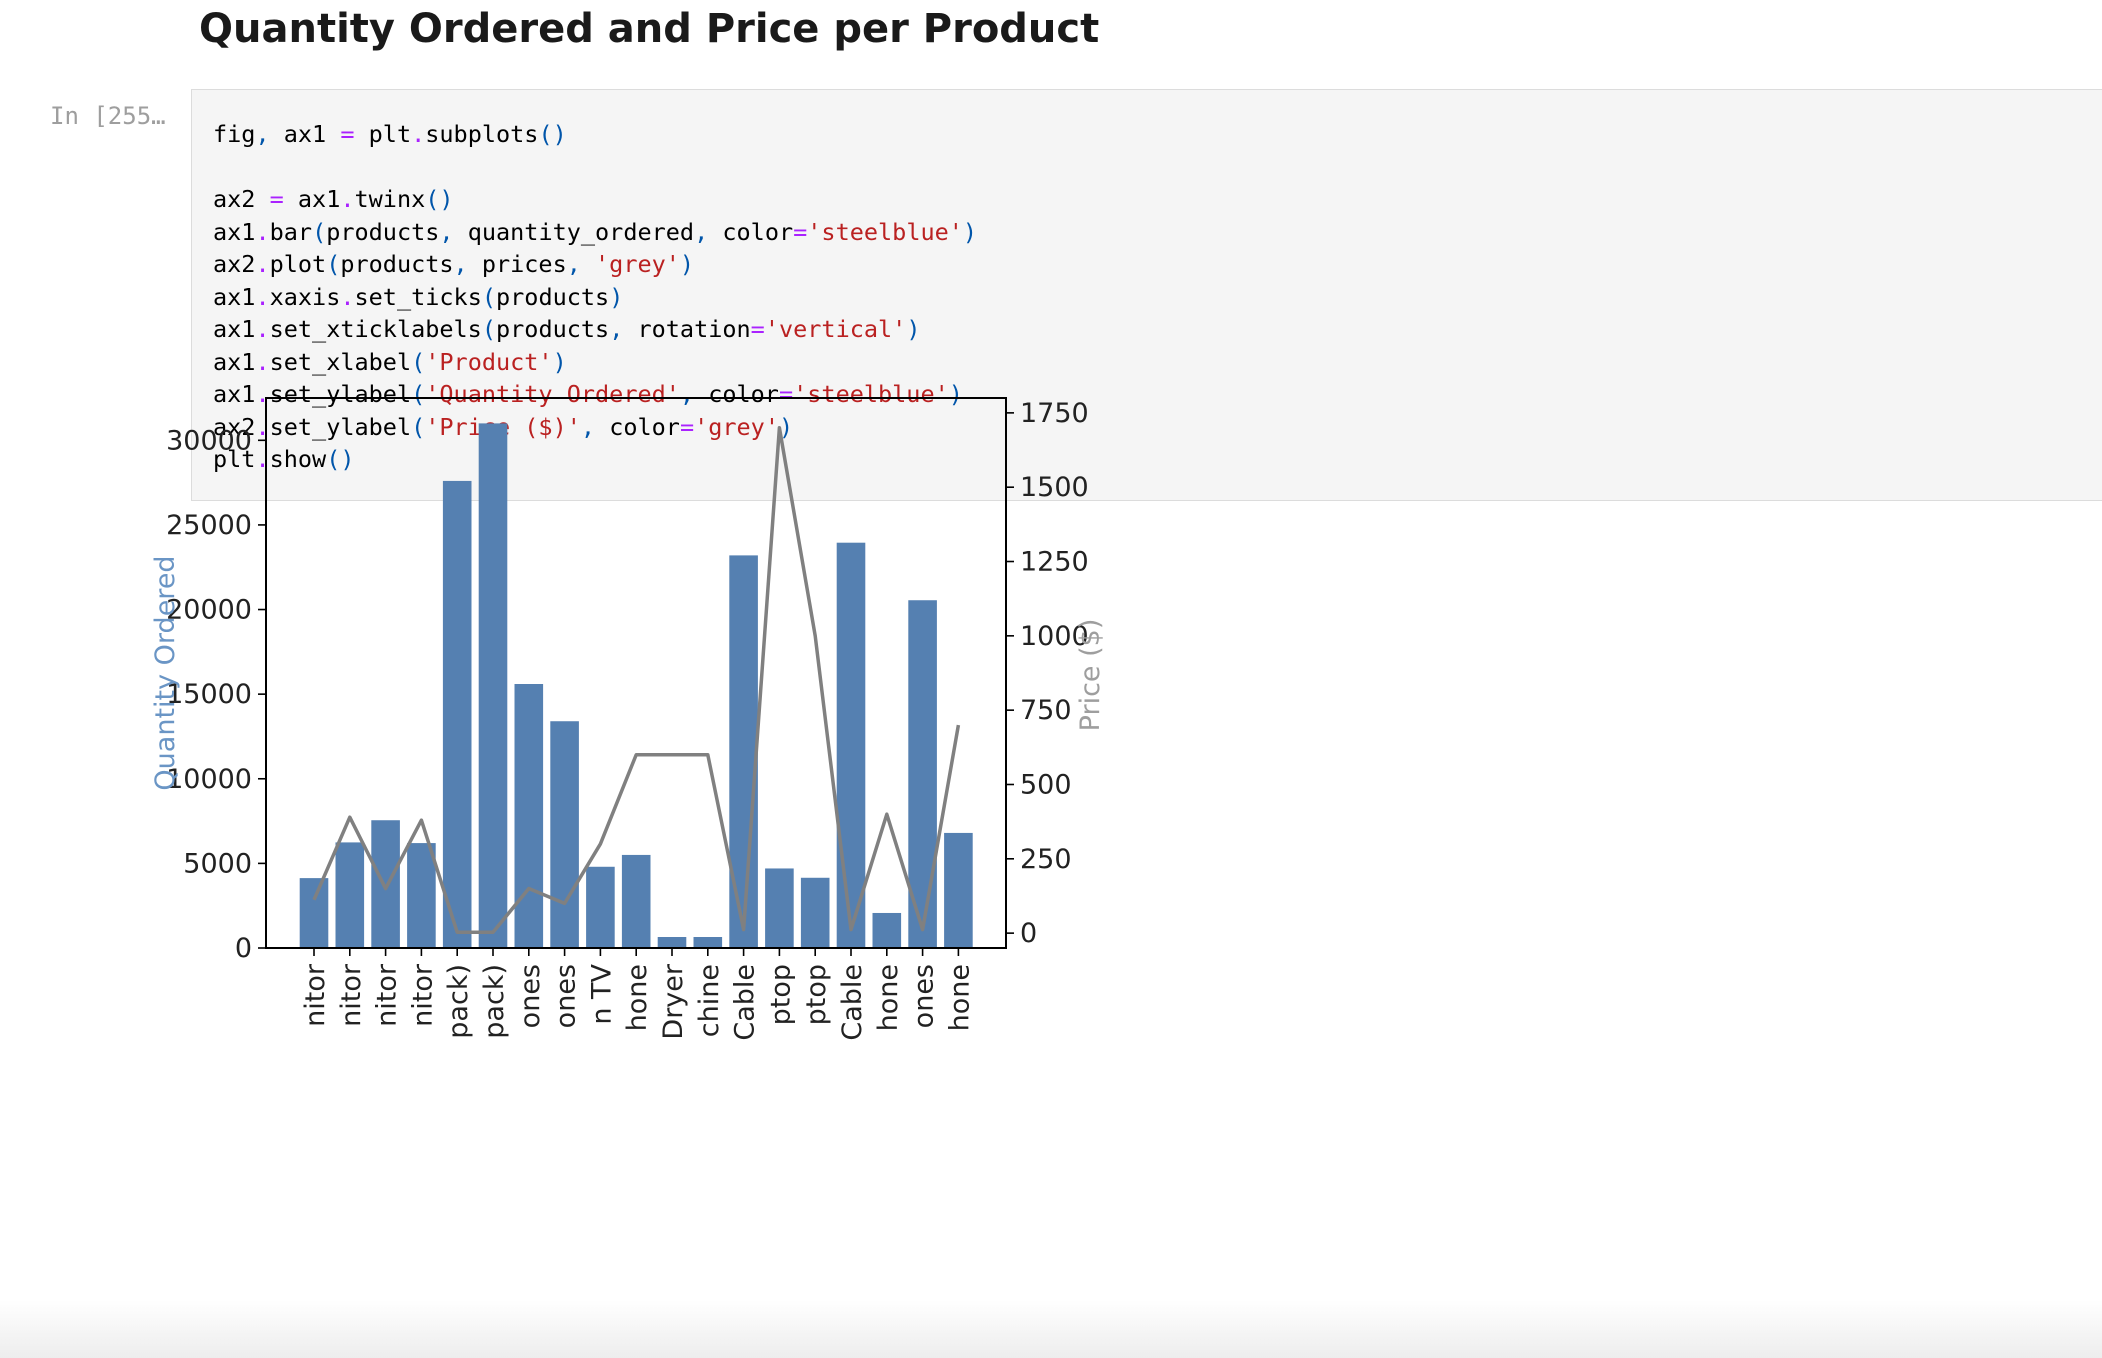 Image resolution: width=2102 pixels, height=1358 pixels. What do you see at coordinates (1046, 859) in the screenshot?
I see `y2-tick-label: 250` at bounding box center [1046, 859].